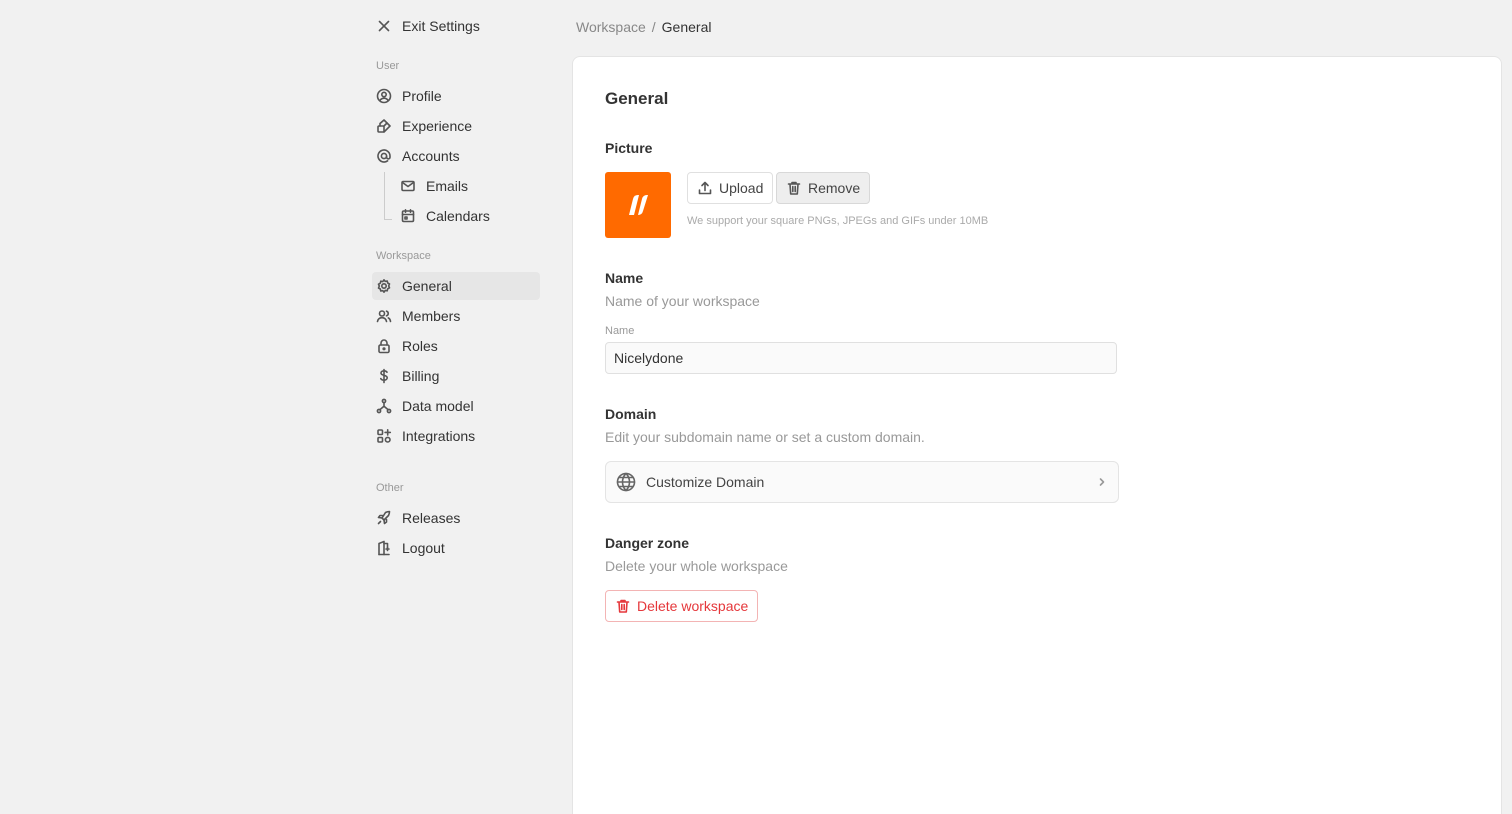 This screenshot has height=814, width=1512. What do you see at coordinates (408, 216) in the screenshot?
I see `calendar-icon` at bounding box center [408, 216].